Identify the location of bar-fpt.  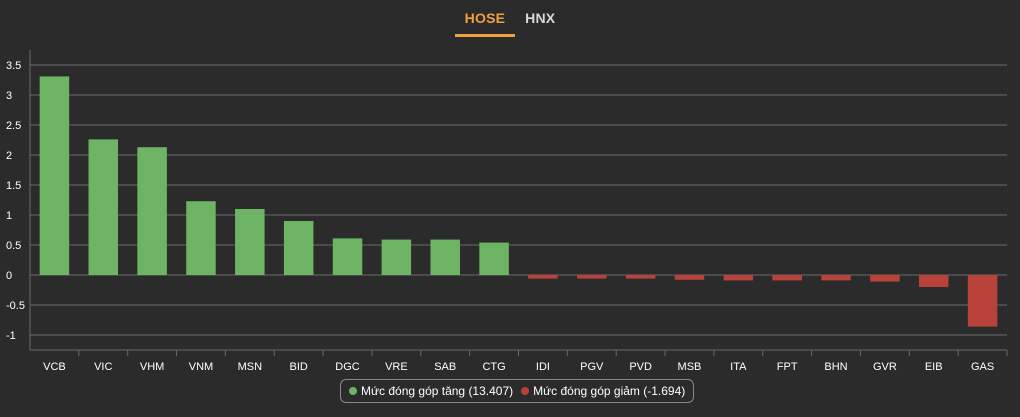
(787, 278).